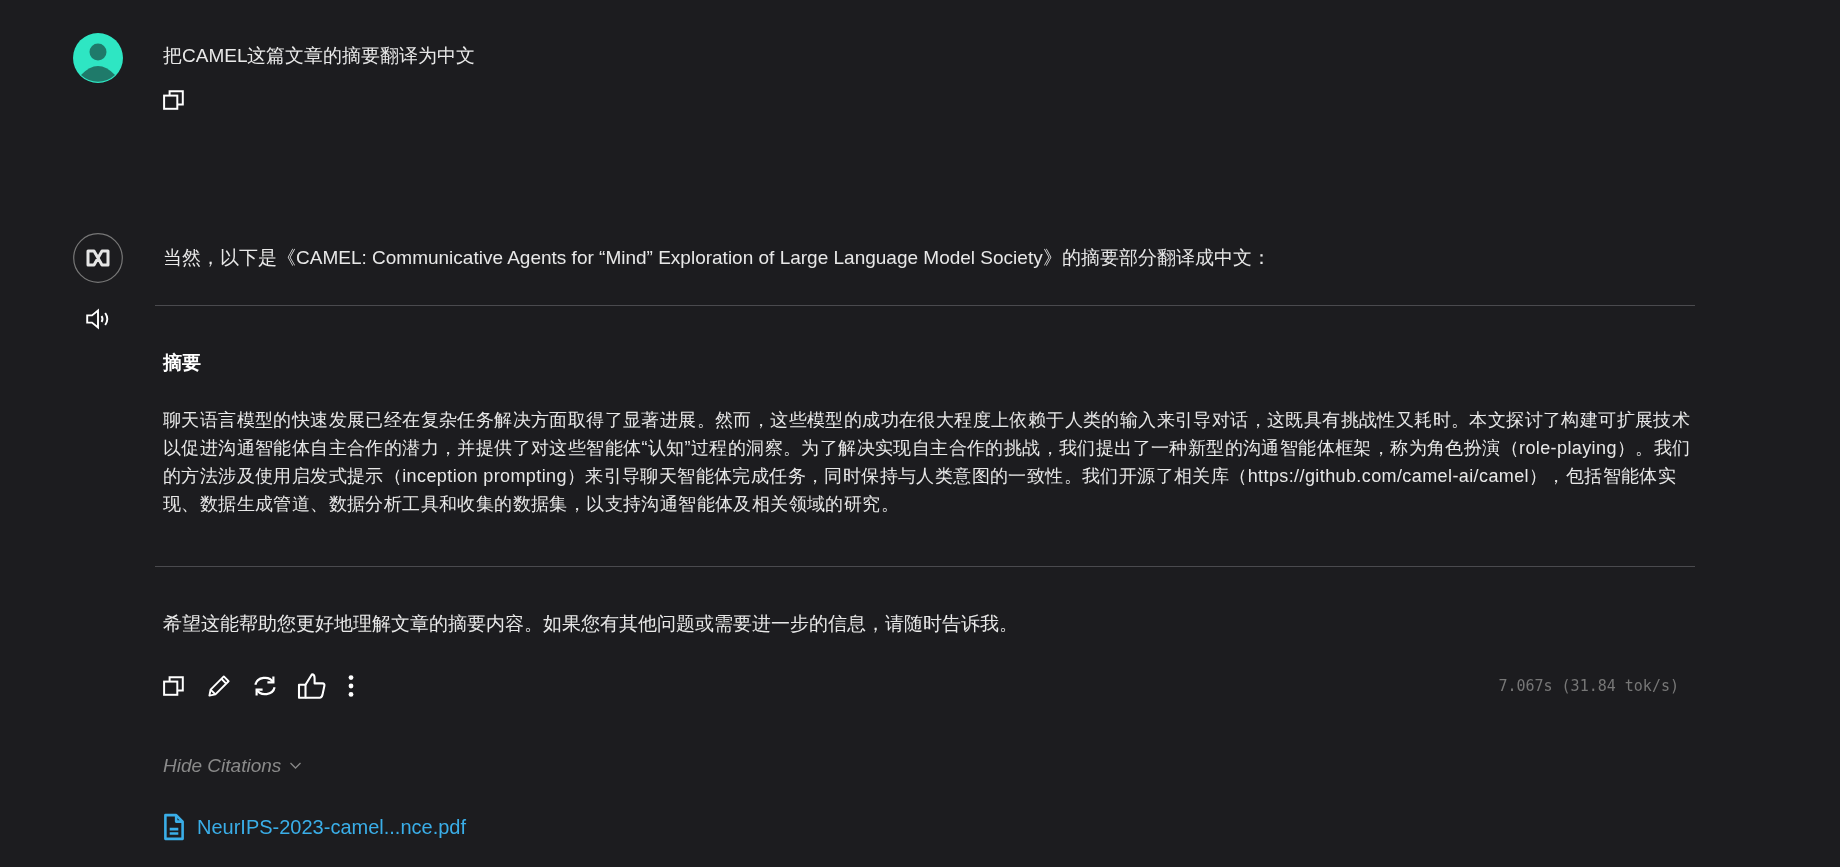  Describe the element at coordinates (219, 686) in the screenshot. I see `pencil-icon` at that location.